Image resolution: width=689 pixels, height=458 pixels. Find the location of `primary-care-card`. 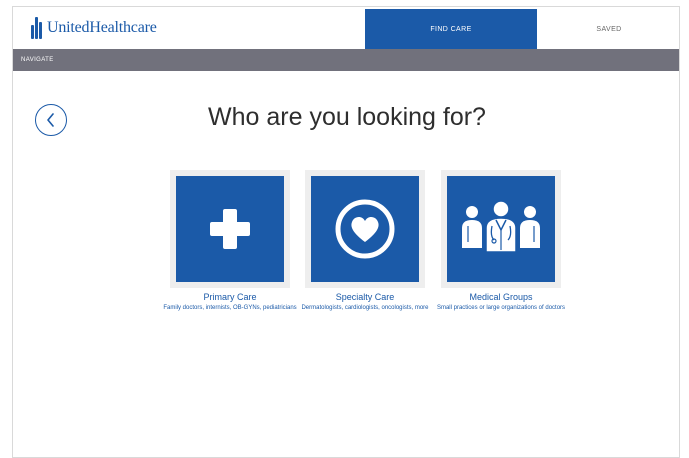

primary-care-card is located at coordinates (230, 229).